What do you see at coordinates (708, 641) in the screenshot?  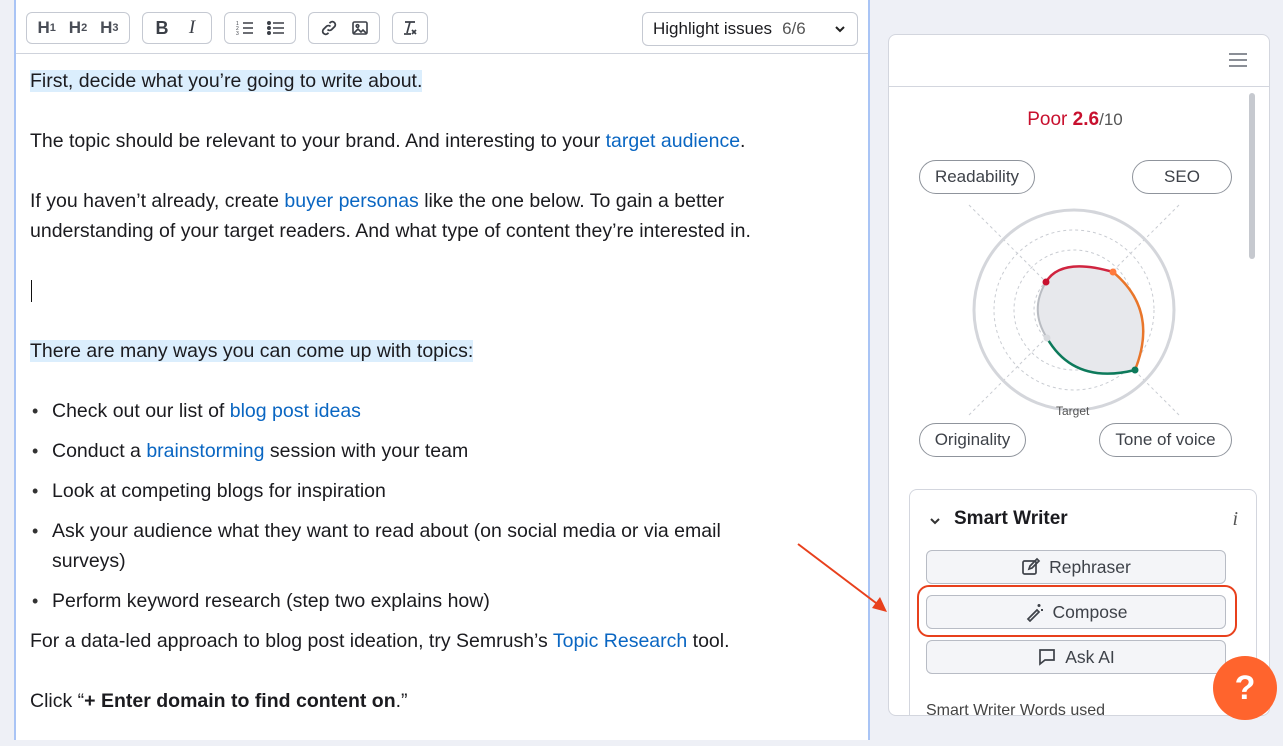 I see `text-run: tool.` at bounding box center [708, 641].